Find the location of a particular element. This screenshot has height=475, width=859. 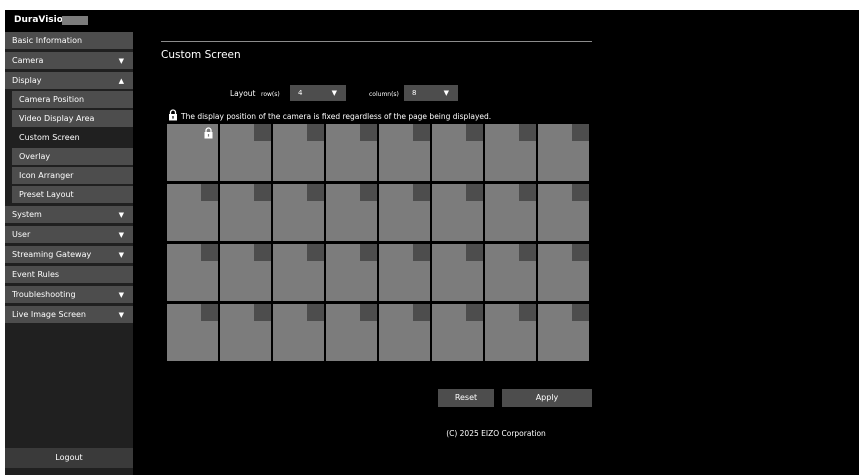

rows-select-value: 4 is located at coordinates (300, 93).